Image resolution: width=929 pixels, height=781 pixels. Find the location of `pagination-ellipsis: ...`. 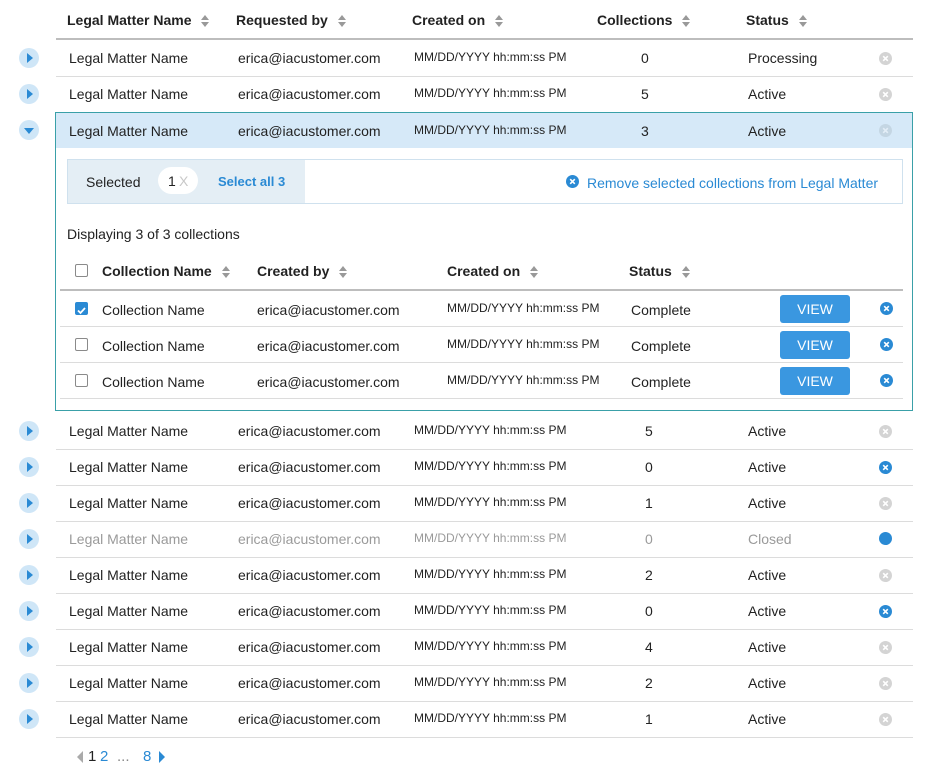

pagination-ellipsis: ... is located at coordinates (123, 756).